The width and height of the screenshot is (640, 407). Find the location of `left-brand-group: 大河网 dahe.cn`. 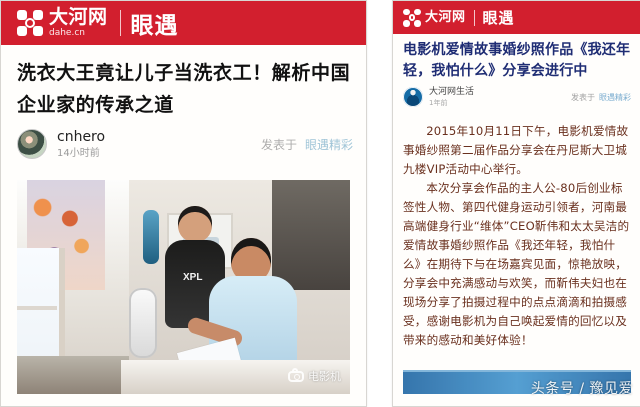

left-brand-group: 大河网 dahe.cn is located at coordinates (62, 23).